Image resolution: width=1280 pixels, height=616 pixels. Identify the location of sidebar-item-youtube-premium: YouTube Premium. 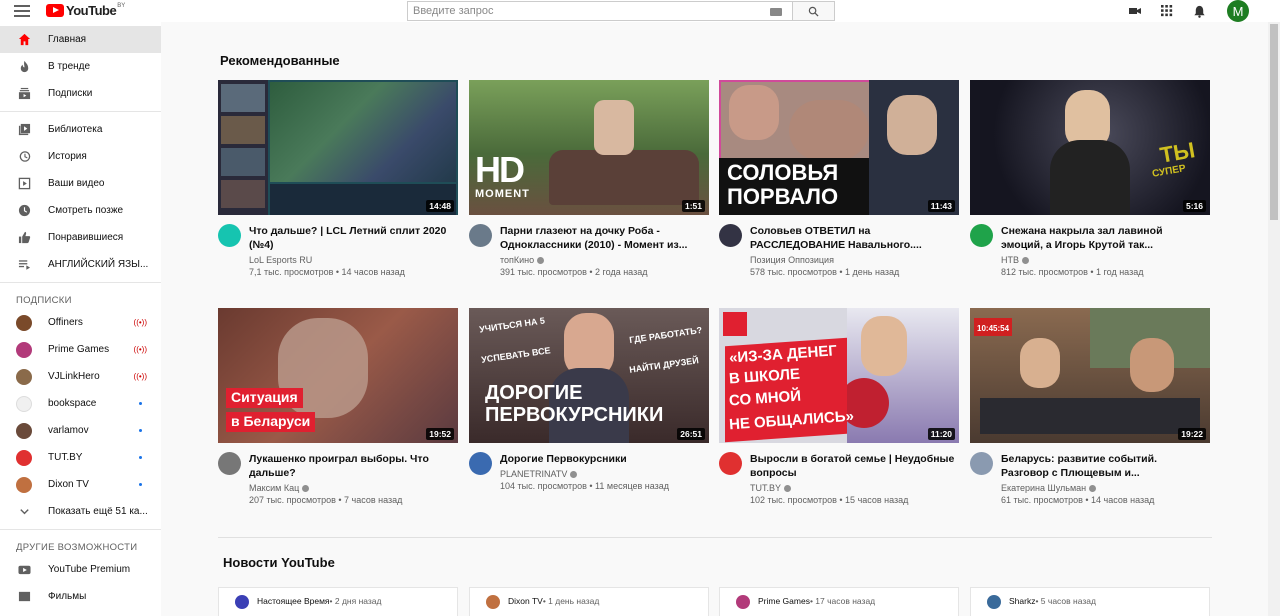
(80, 569).